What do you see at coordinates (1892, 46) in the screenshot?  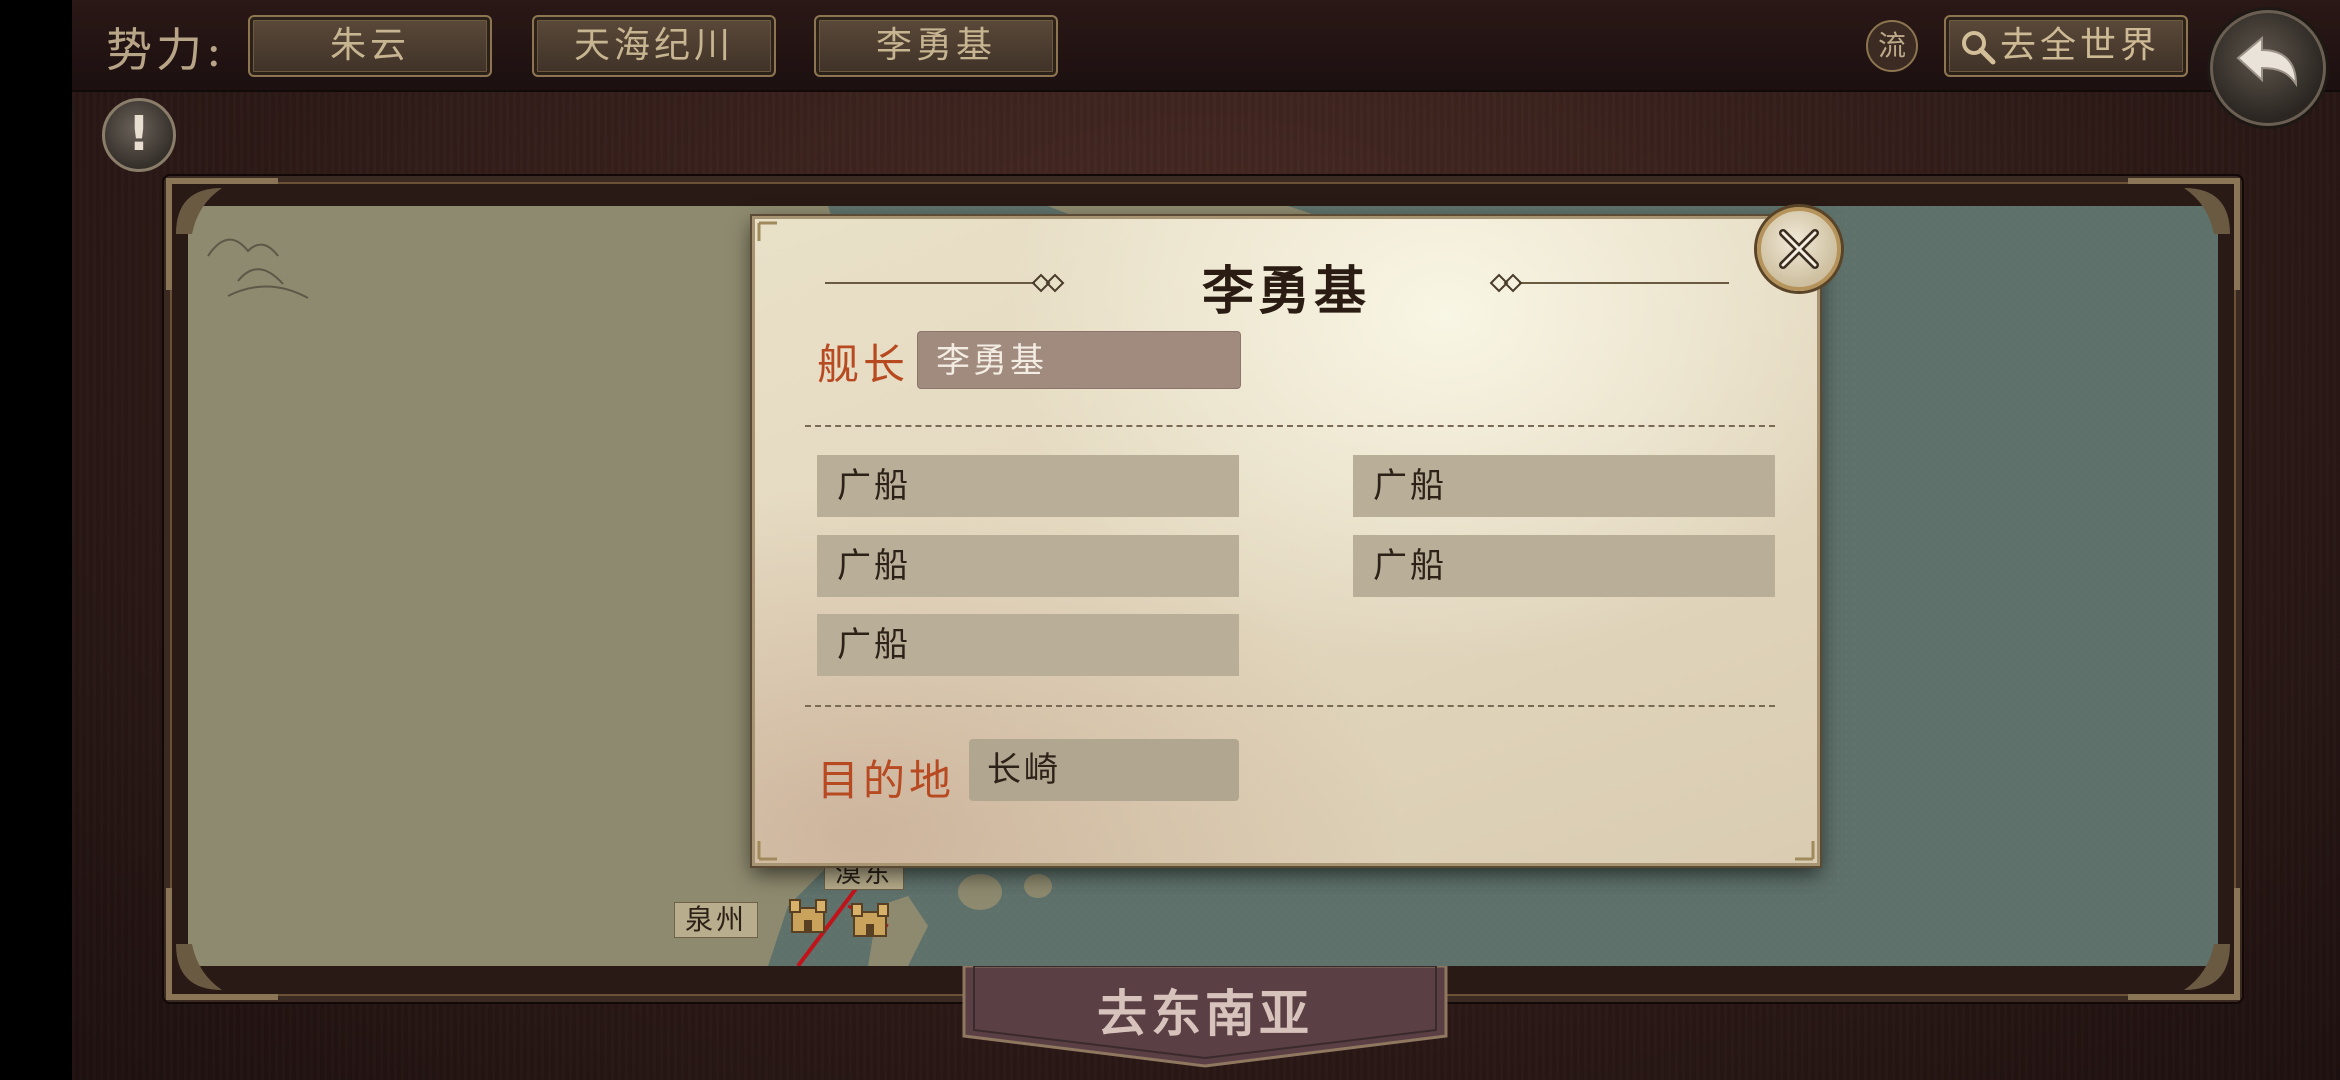 I see `liu-button: 流` at bounding box center [1892, 46].